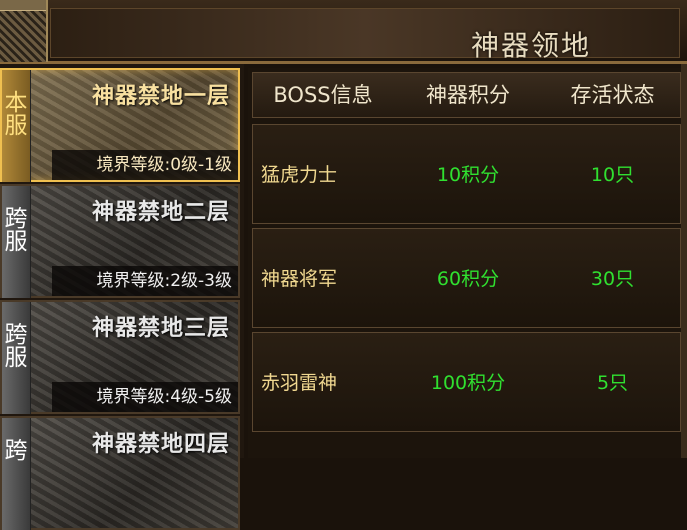 This screenshot has width=687, height=530. Describe the element at coordinates (23, 5) in the screenshot. I see `corner-ornament-top` at that location.